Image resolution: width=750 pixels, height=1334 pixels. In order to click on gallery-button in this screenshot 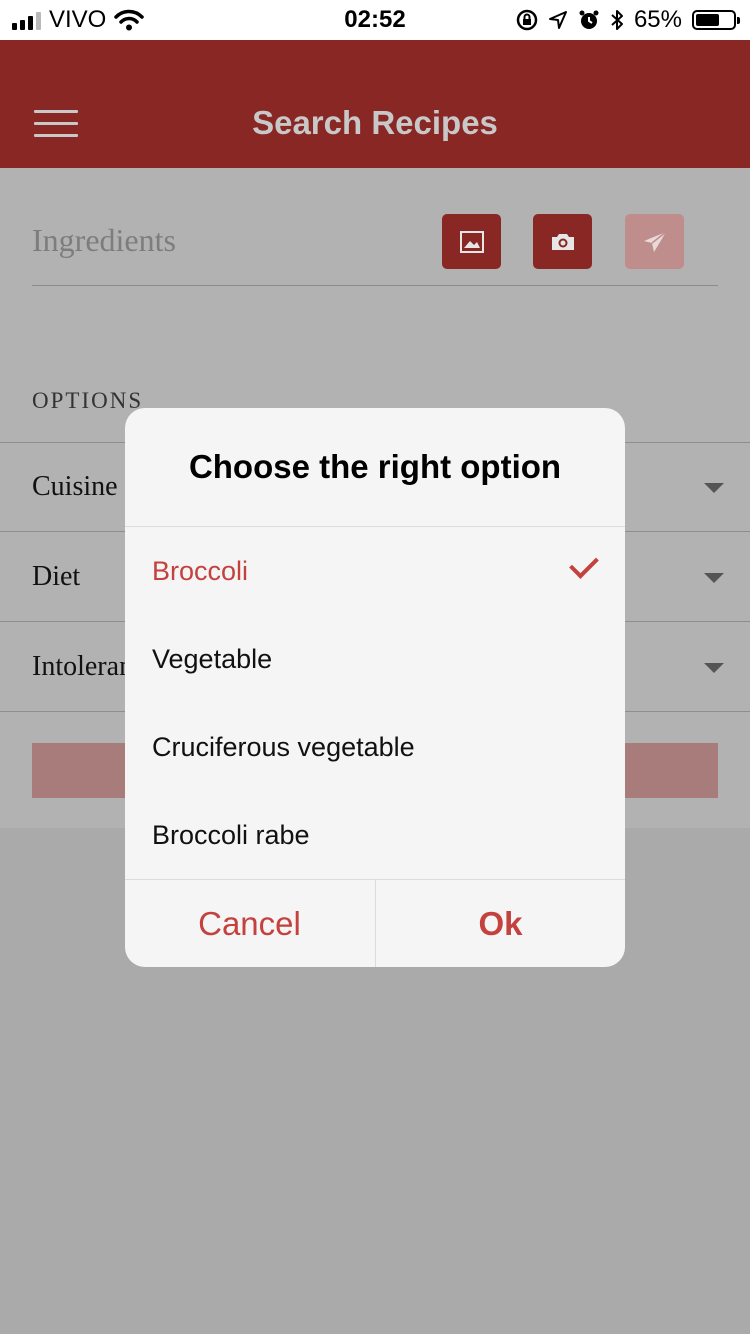, I will do `click(471, 241)`.